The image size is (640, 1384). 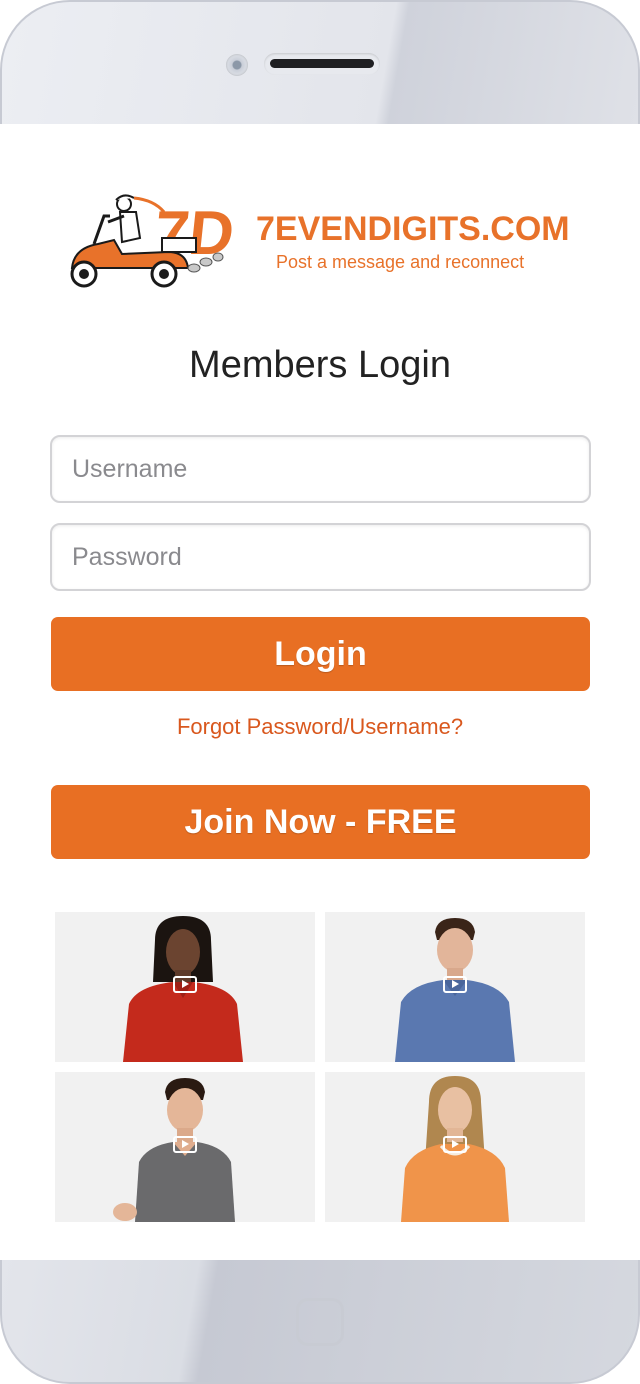 I want to click on video-thumbnail-woman-orange, so click(x=455, y=1147).